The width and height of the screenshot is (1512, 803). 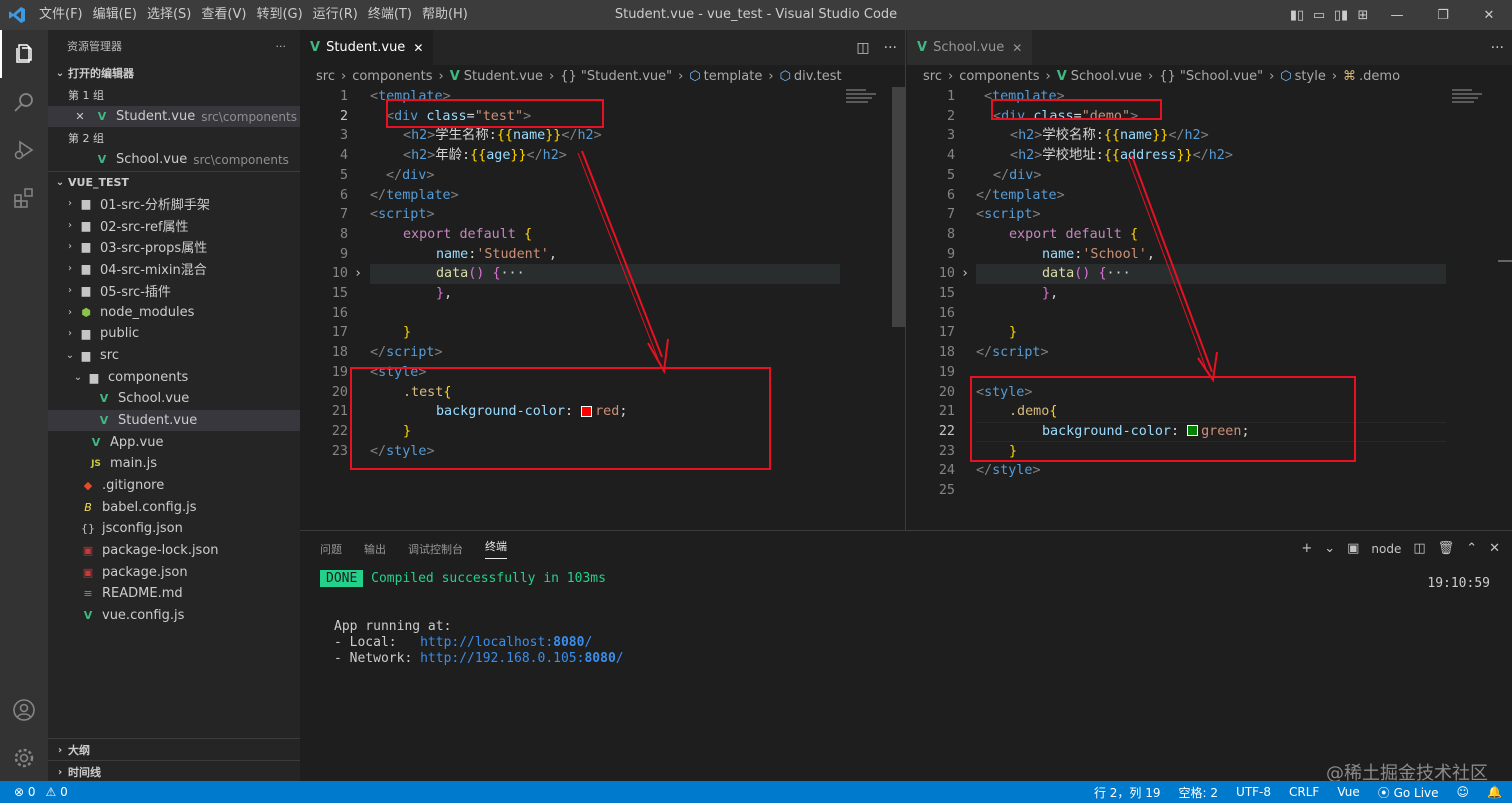 I want to click on breadcrumb-item: School.vue, so click(x=1106, y=76).